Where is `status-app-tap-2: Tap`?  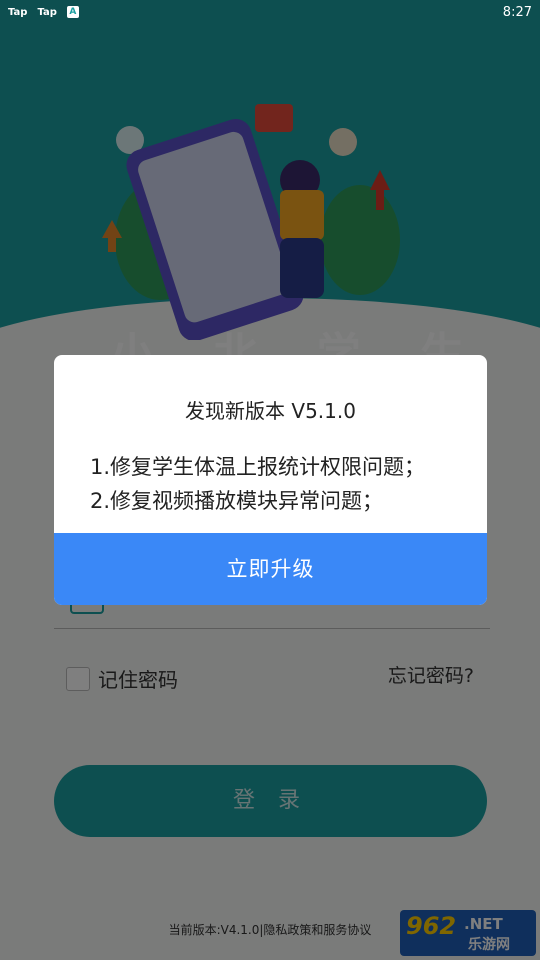
status-app-tap-2: Tap is located at coordinates (47, 12).